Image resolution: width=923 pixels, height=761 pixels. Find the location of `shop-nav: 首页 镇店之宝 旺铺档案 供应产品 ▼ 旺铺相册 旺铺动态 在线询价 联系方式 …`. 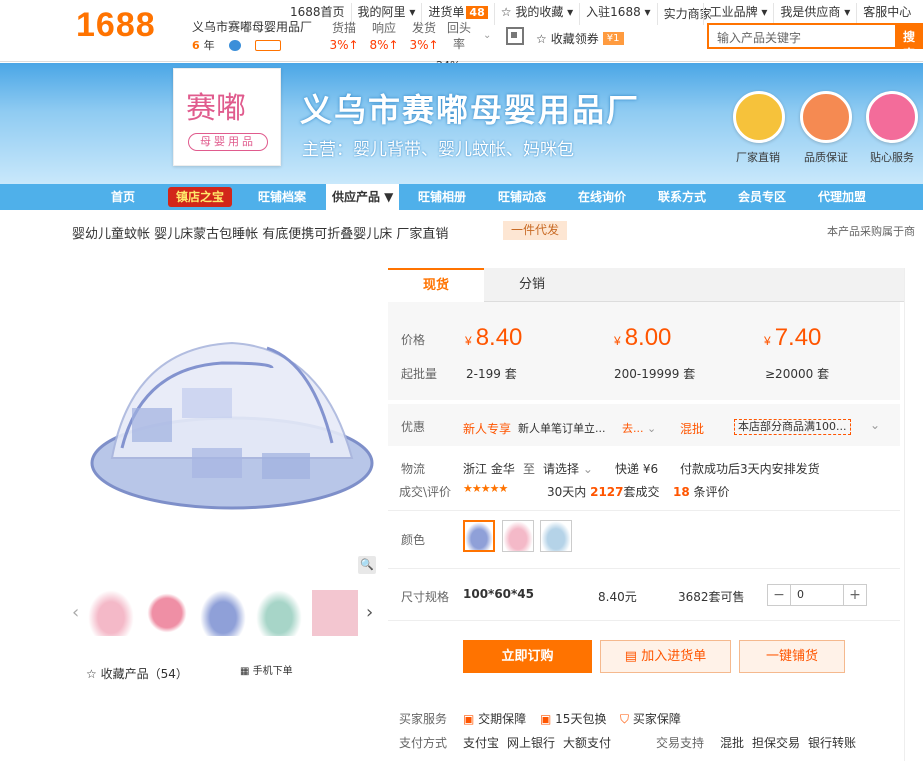

shop-nav: 首页 镇店之宝 旺铺档案 供应产品 ▼ 旺铺相册 旺铺动态 在线询价 联系方式 … is located at coordinates (461, 197).